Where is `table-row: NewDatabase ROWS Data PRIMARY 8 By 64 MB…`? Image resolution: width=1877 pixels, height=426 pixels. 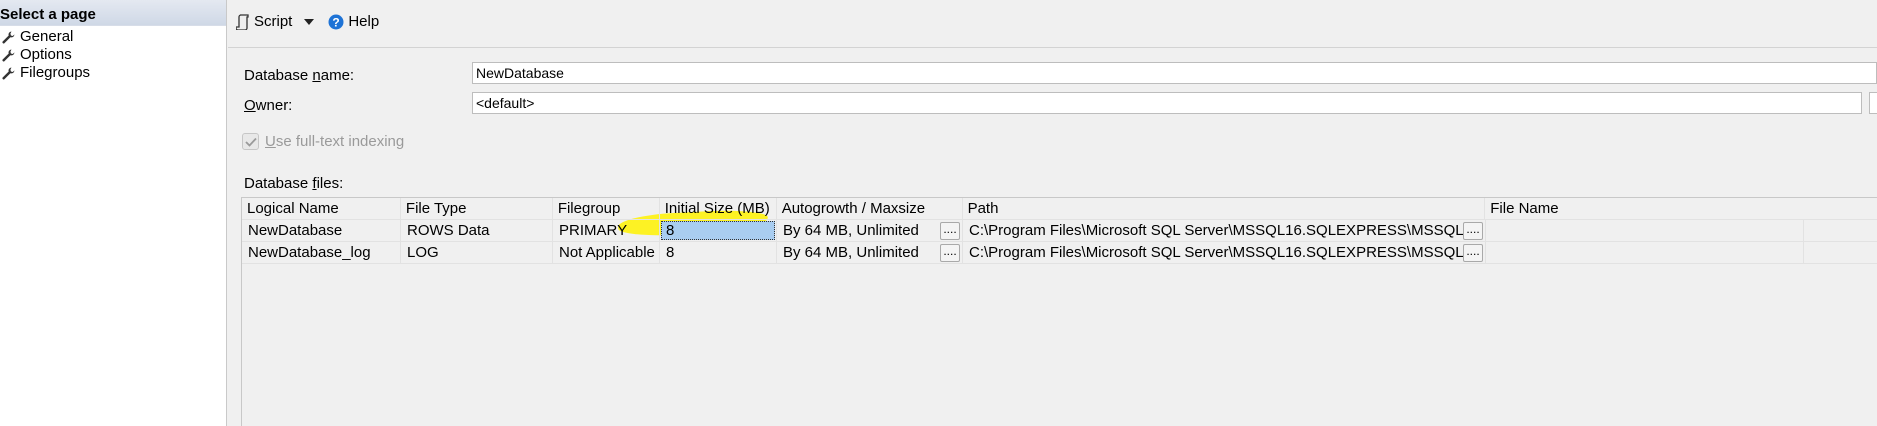 table-row: NewDatabase ROWS Data PRIMARY 8 By 64 MB… is located at coordinates (1059, 231).